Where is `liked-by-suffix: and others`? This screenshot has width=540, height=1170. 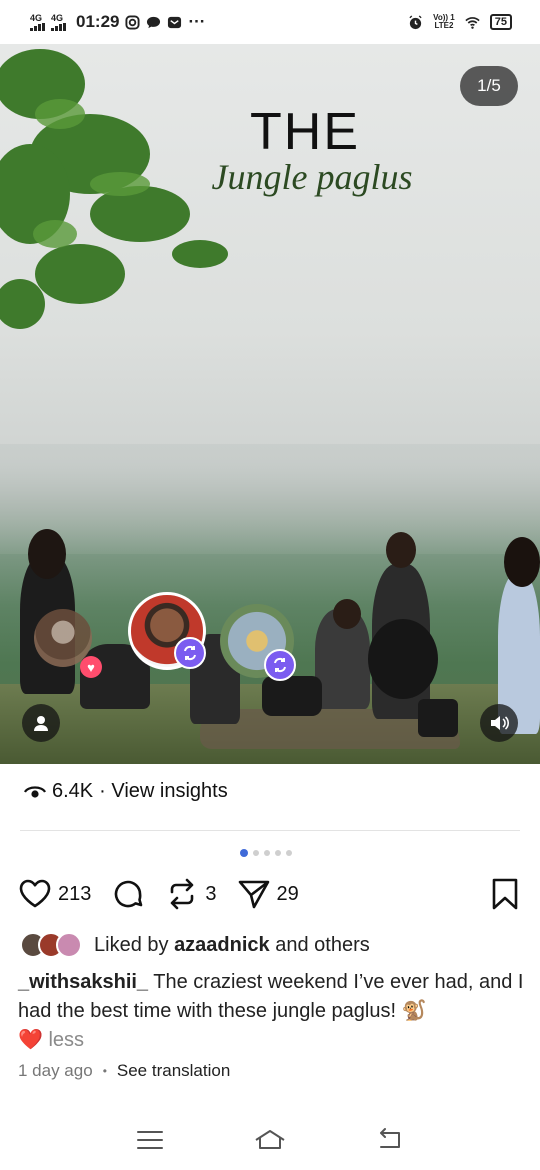
liked-by-suffix: and others is located at coordinates (322, 944).